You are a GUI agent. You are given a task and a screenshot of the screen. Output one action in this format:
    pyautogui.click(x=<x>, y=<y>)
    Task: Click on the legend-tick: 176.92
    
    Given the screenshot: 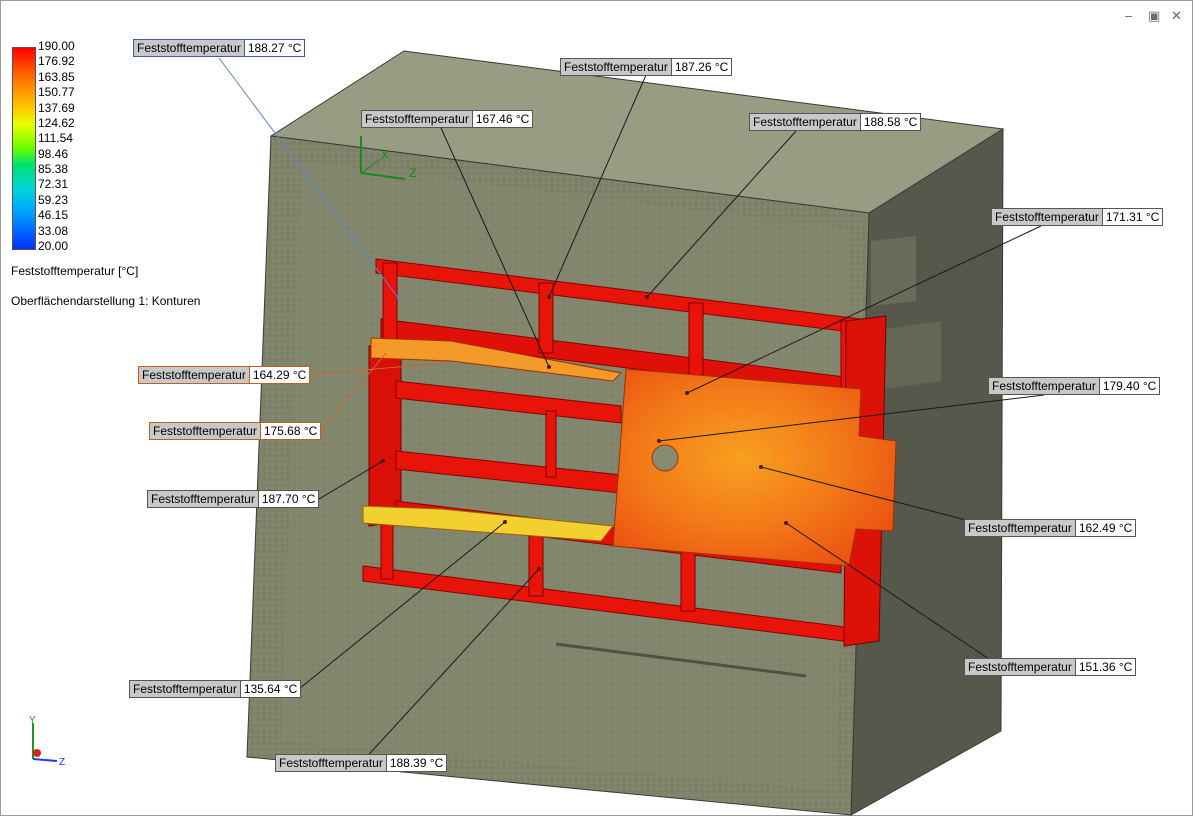 What is the action you would take?
    pyautogui.click(x=56, y=61)
    